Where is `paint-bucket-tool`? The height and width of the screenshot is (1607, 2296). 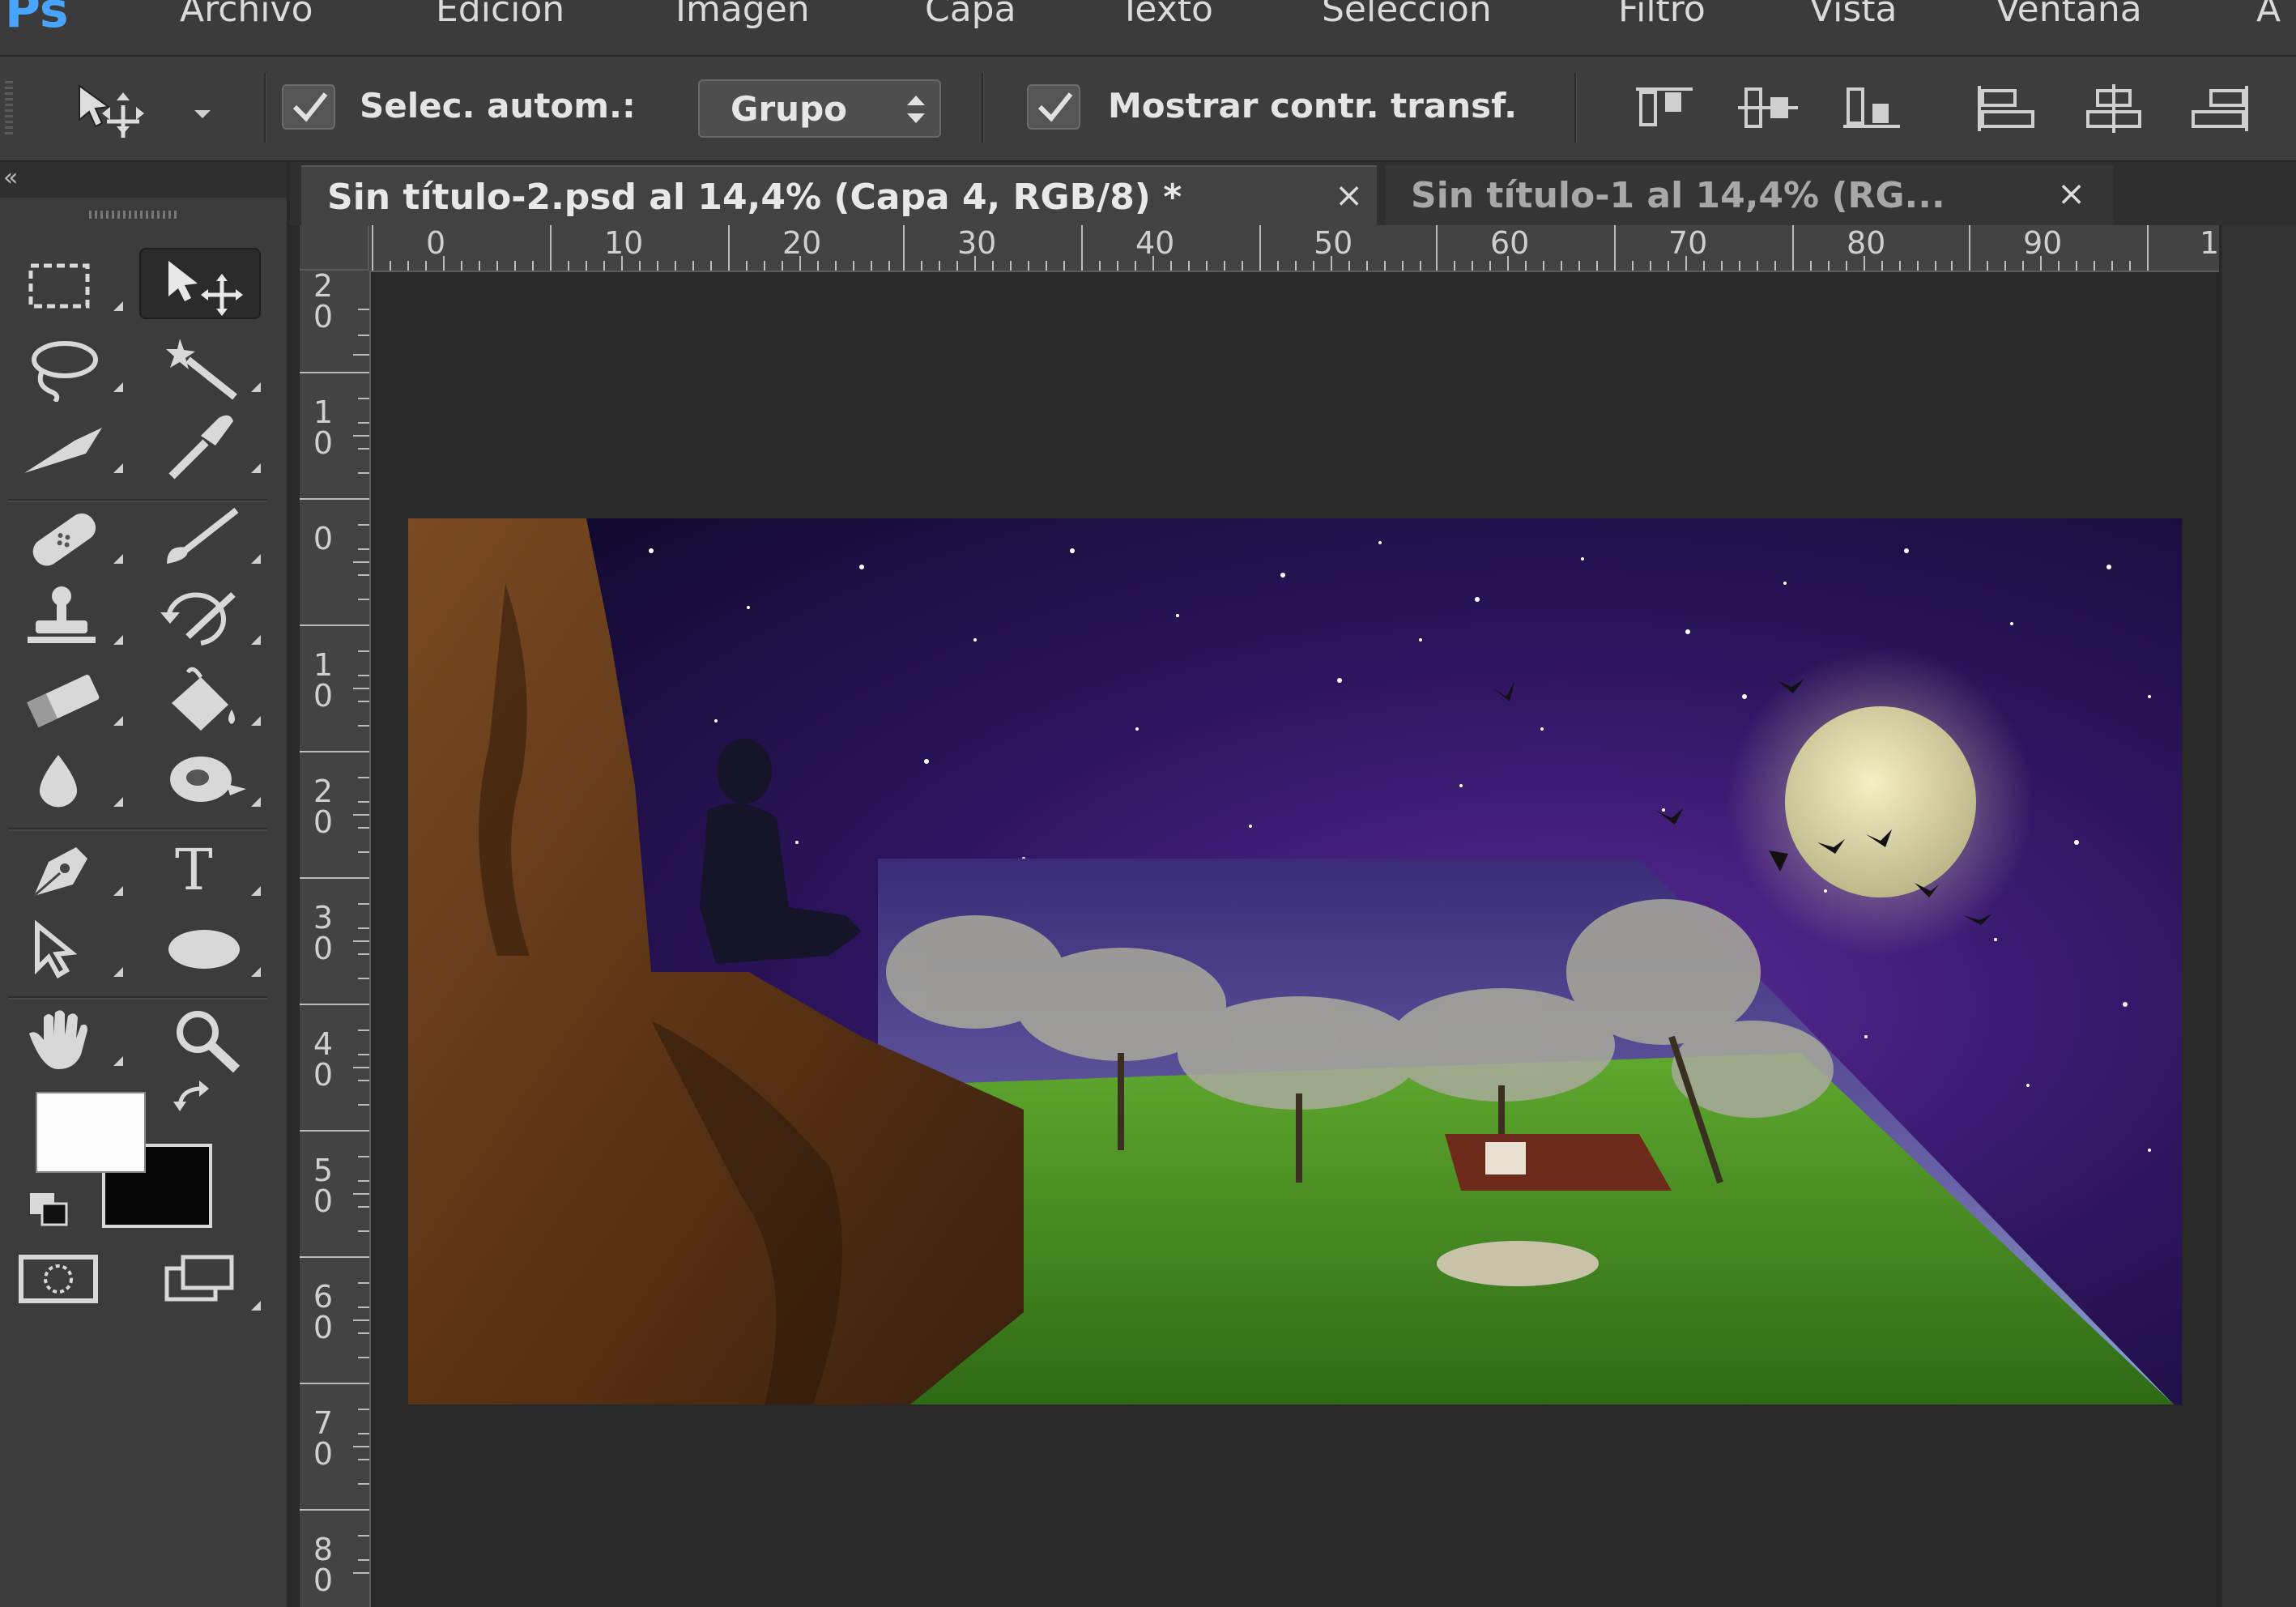
paint-bucket-tool is located at coordinates (216, 699).